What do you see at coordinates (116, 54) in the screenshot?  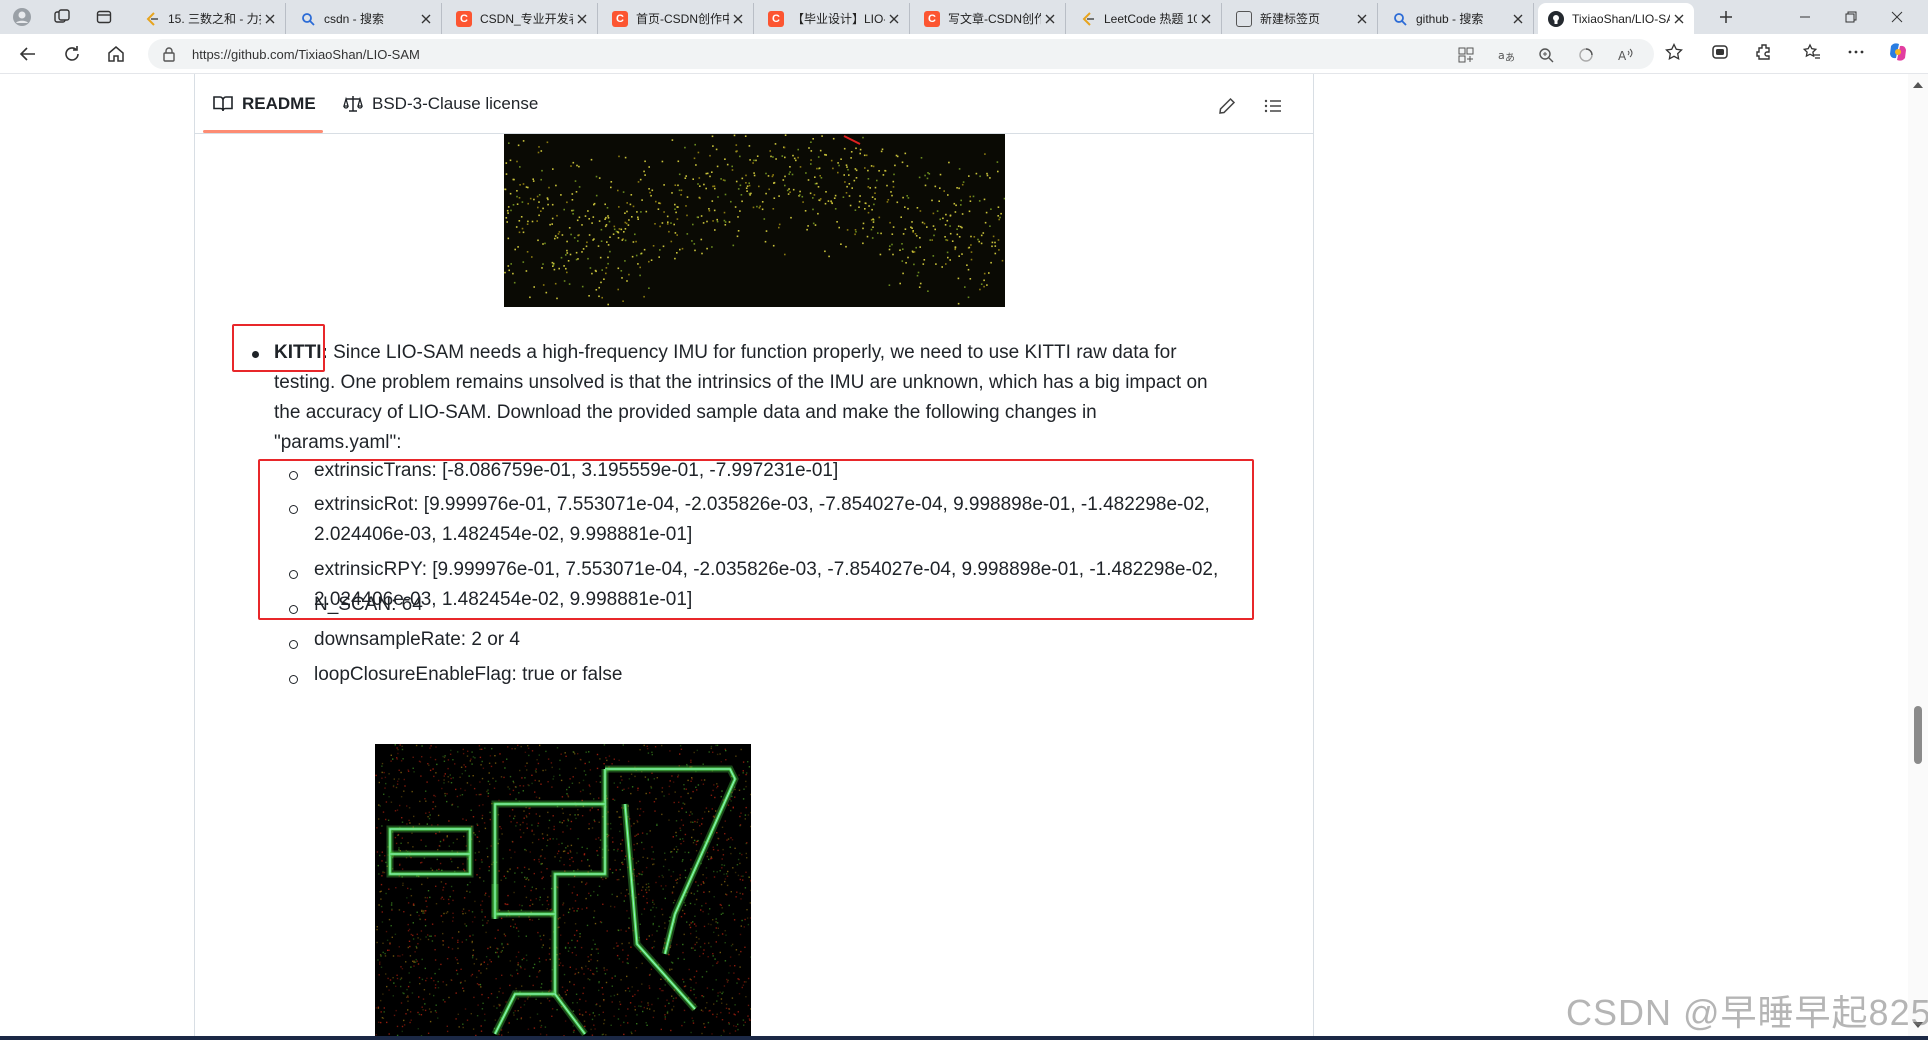 I see `home-button` at bounding box center [116, 54].